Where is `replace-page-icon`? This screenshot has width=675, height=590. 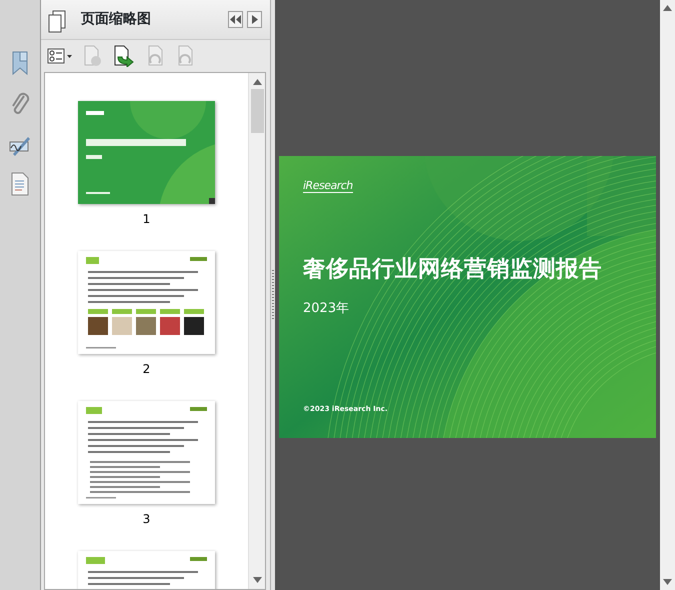
replace-page-icon is located at coordinates (124, 56).